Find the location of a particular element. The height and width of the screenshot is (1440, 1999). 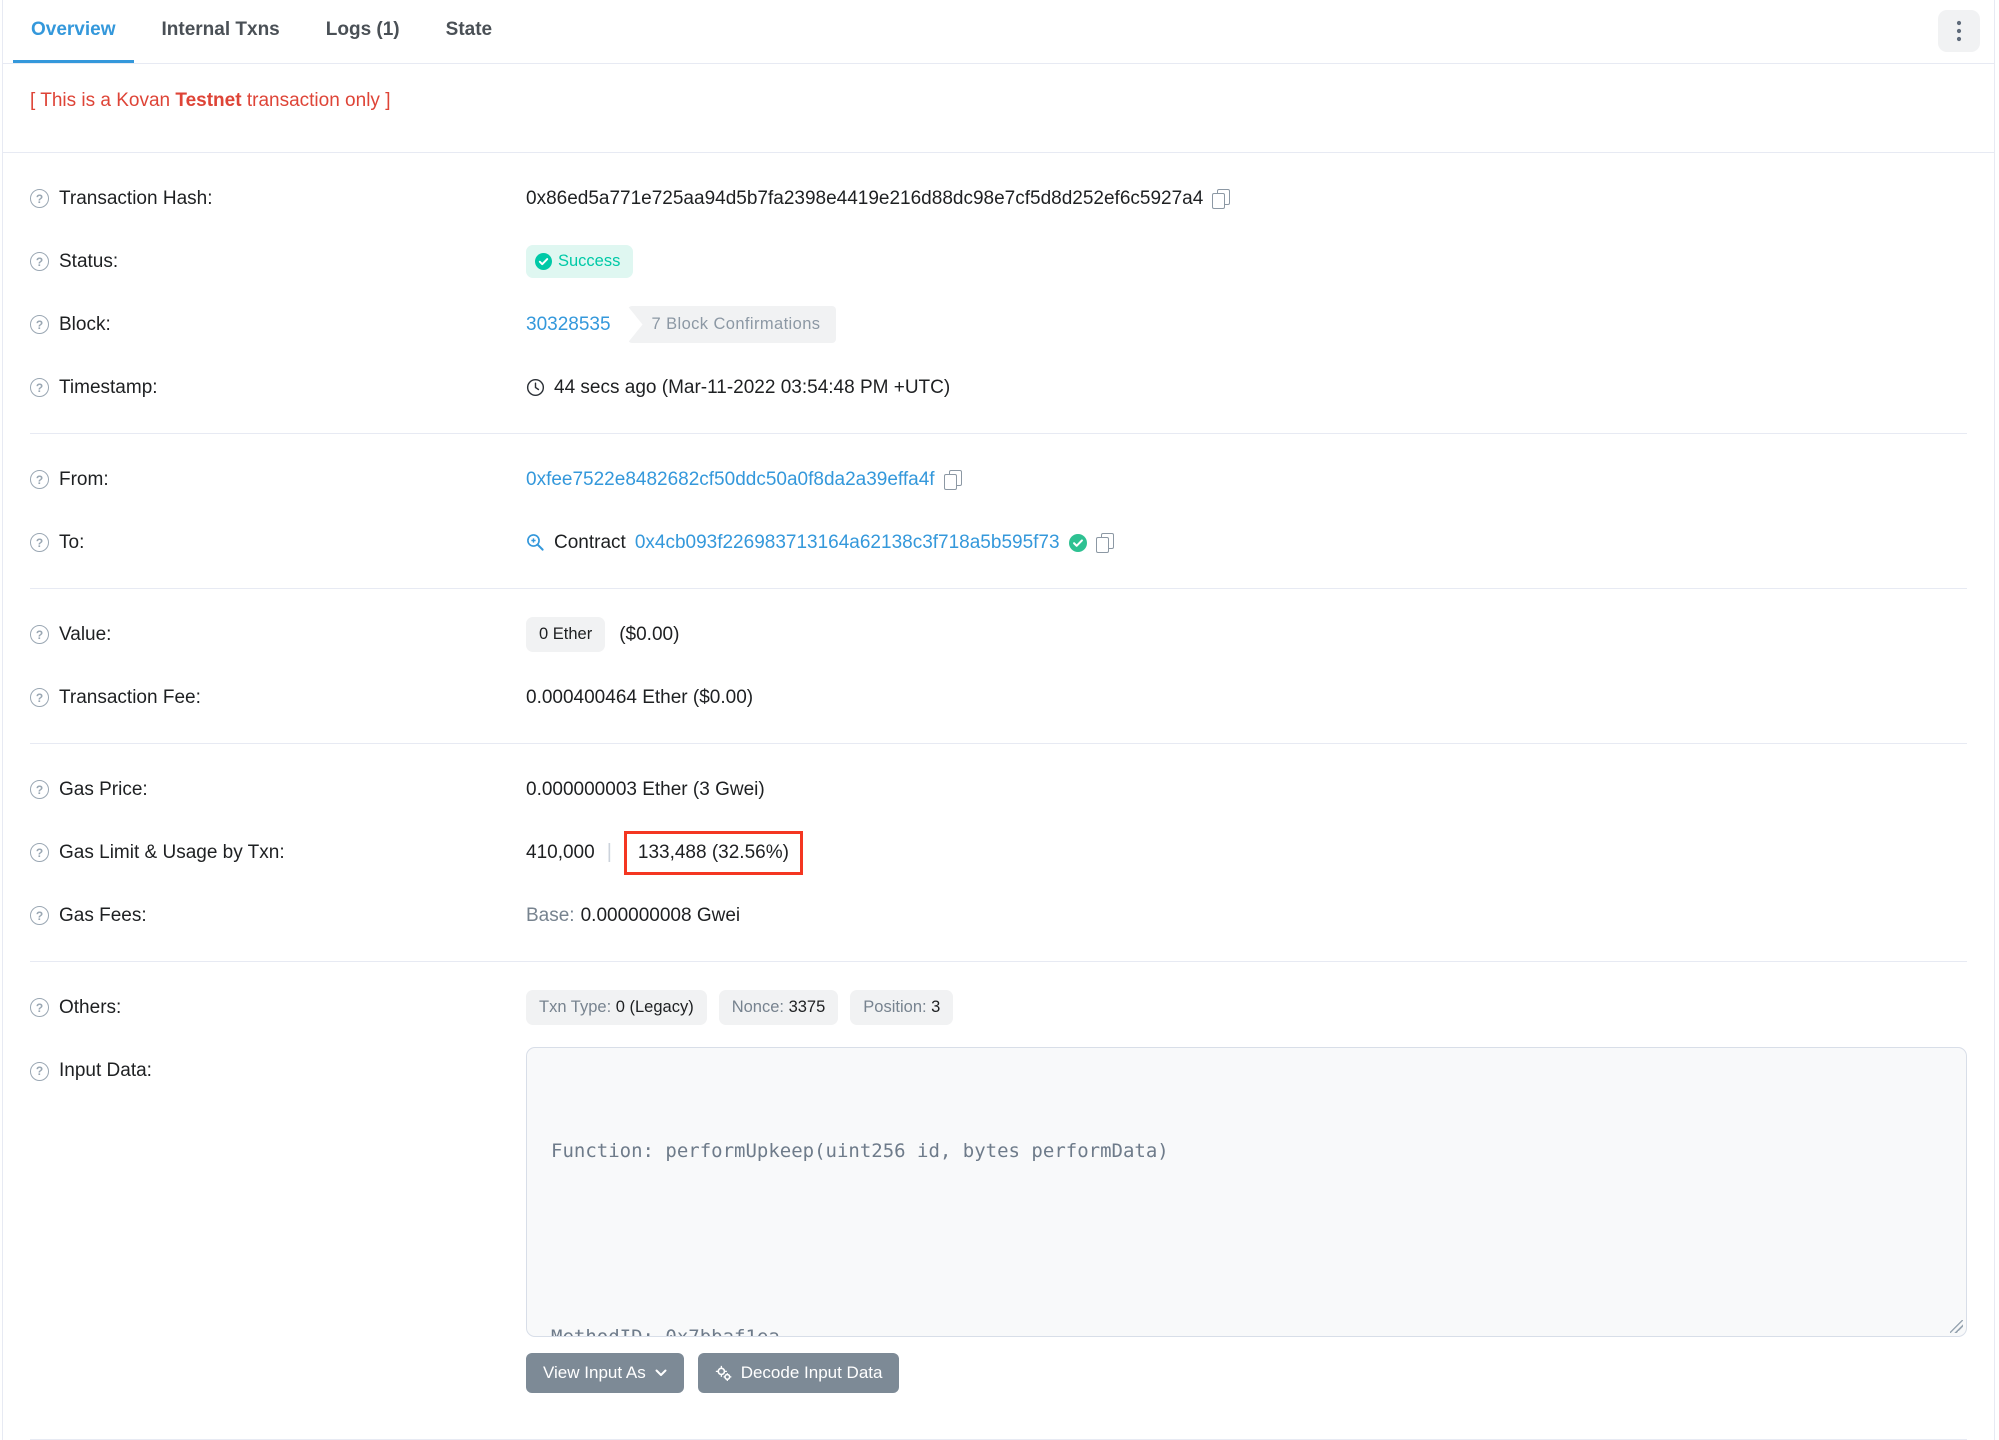

check-circle-icon is located at coordinates (543, 261).